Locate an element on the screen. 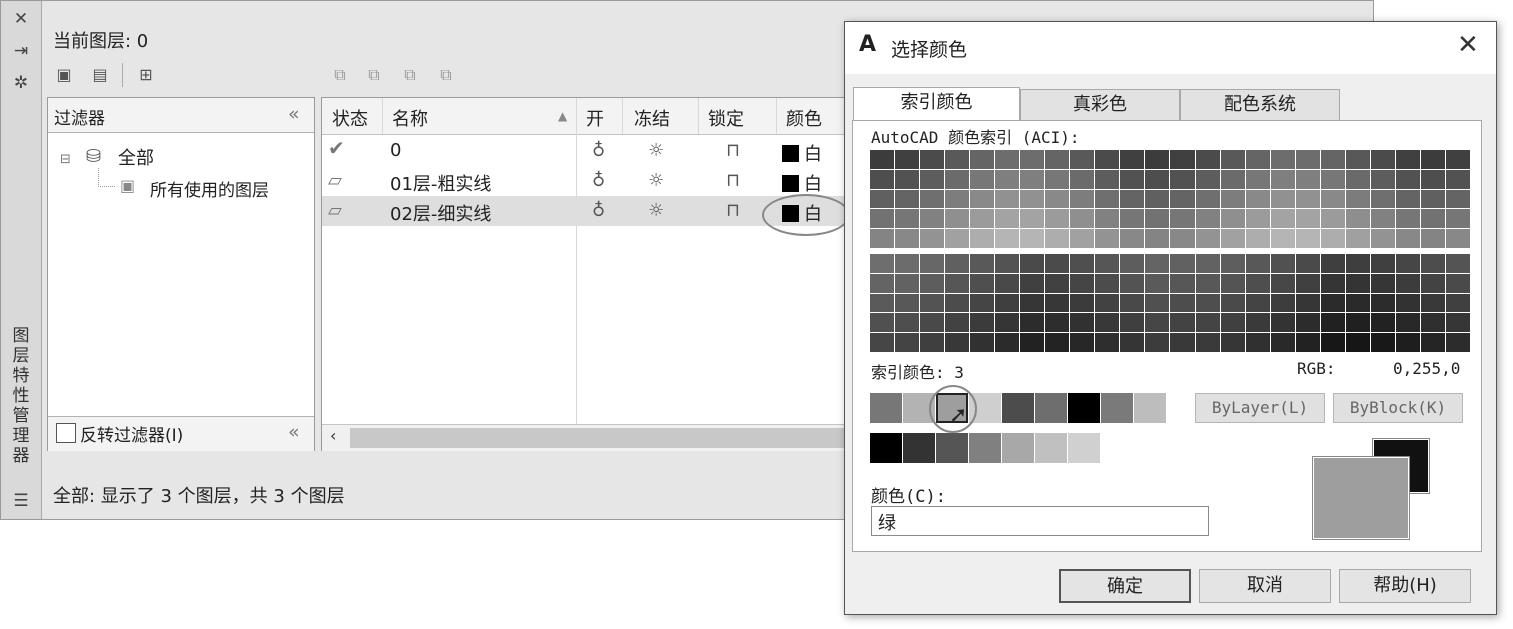 The height and width of the screenshot is (629, 1513). unlocked-icon: ⊓ is located at coordinates (733, 210).